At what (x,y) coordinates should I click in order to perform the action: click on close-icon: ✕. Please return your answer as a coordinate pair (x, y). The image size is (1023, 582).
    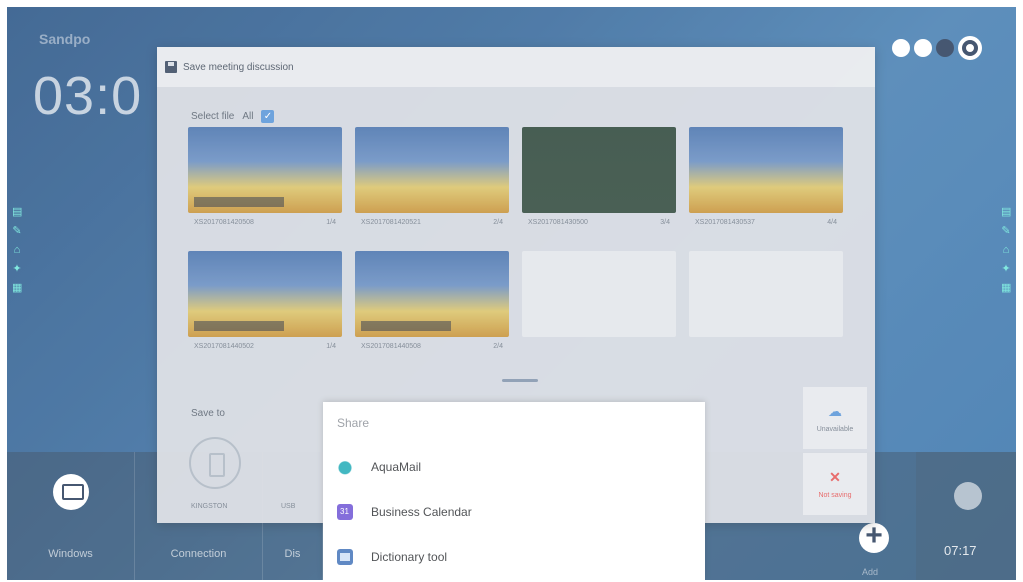
    Looking at the image, I should click on (835, 477).